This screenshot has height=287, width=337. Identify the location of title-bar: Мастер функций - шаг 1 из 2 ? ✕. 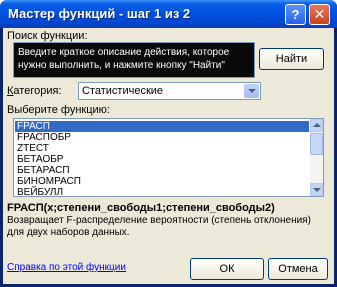
(168, 14).